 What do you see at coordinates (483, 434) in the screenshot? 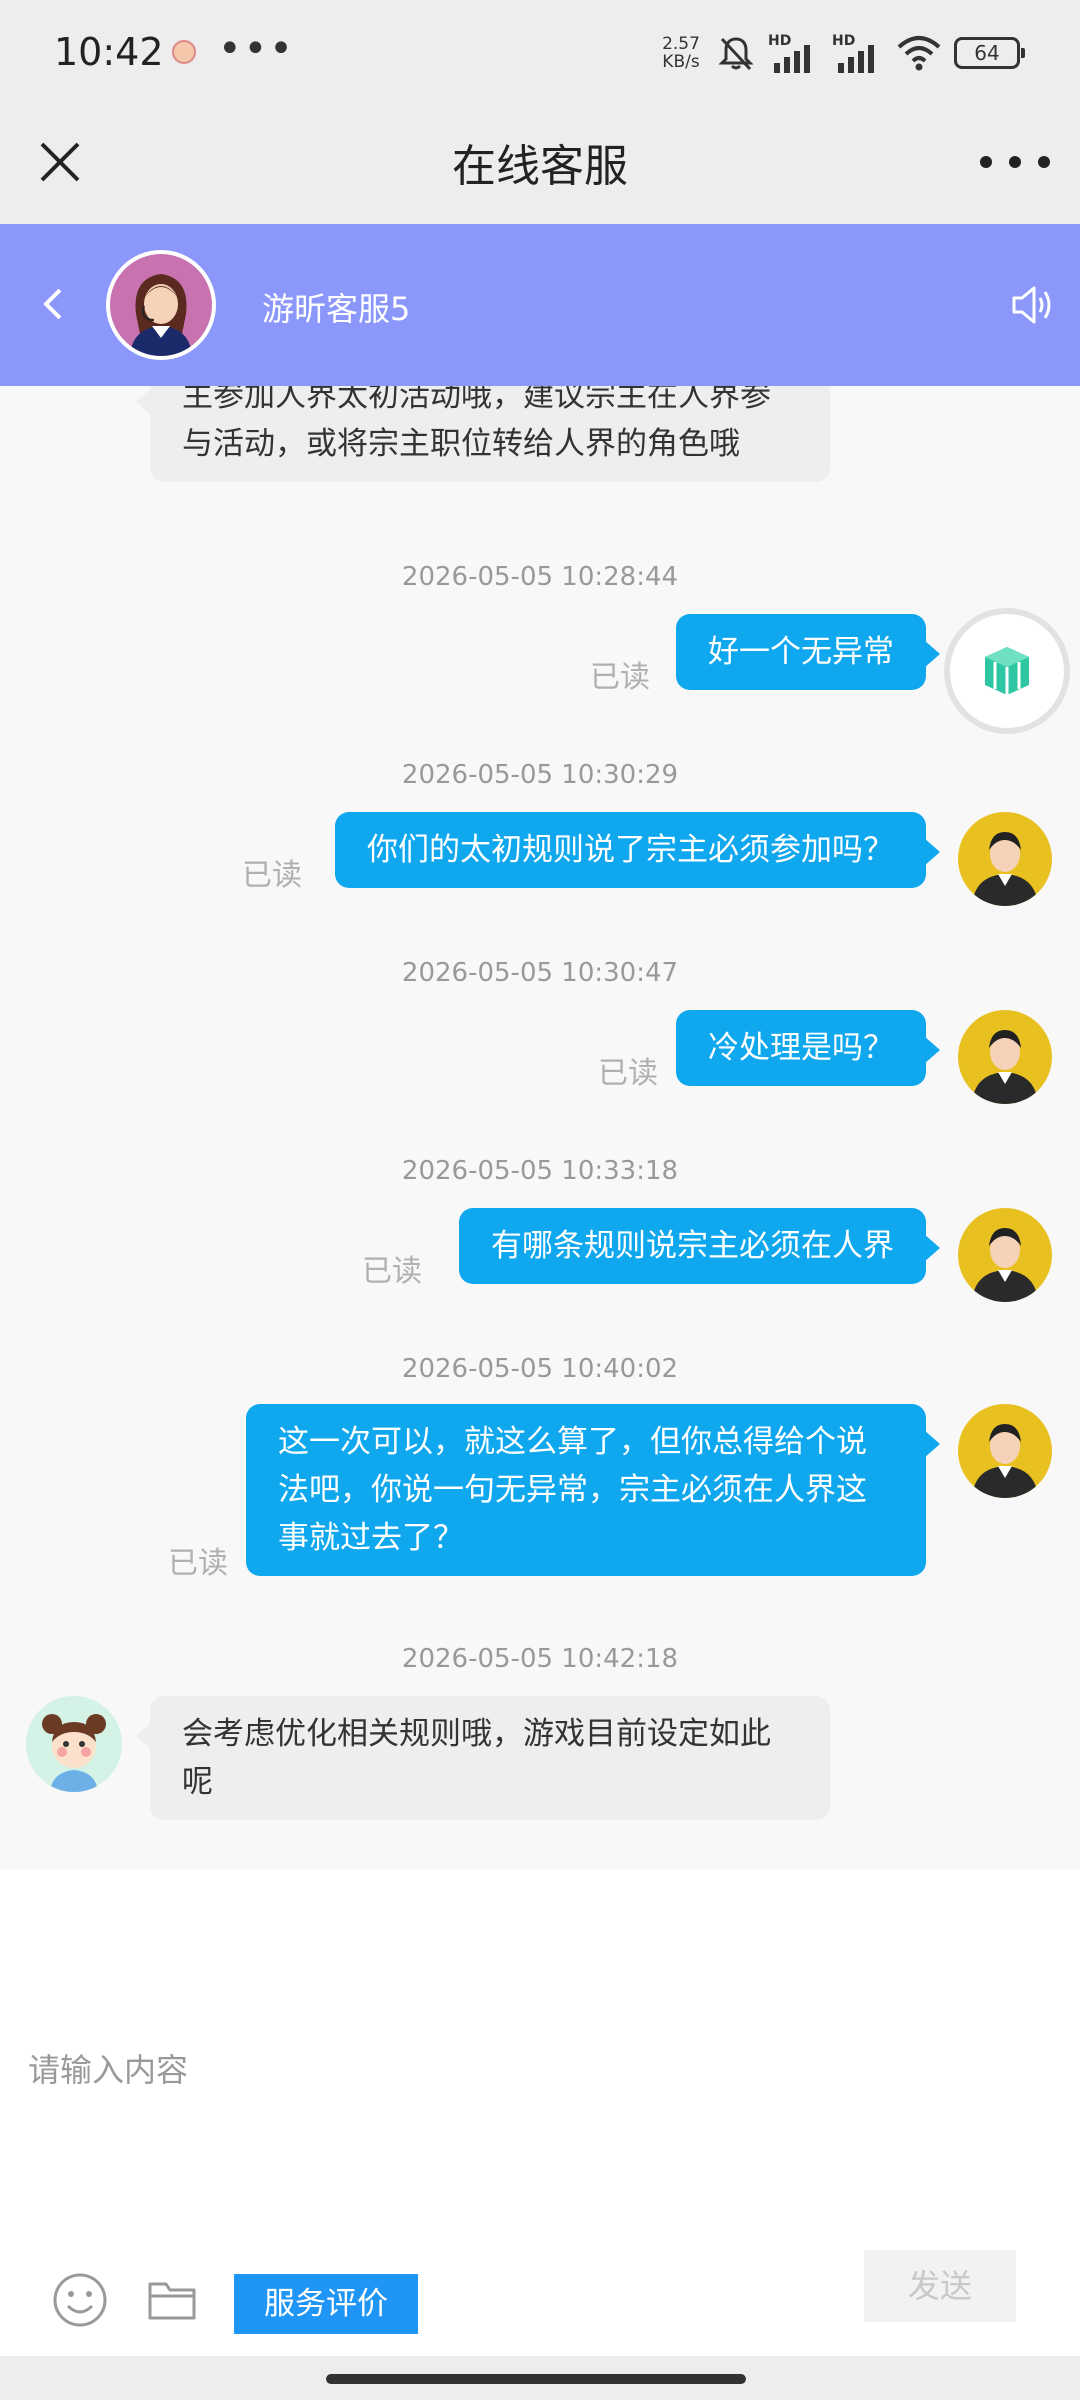
I see `message-bubble-agent: 主参加人界太初活动哦，建议宗主在人界参 与活动，或将宗主职位转给人界的角色哦` at bounding box center [483, 434].